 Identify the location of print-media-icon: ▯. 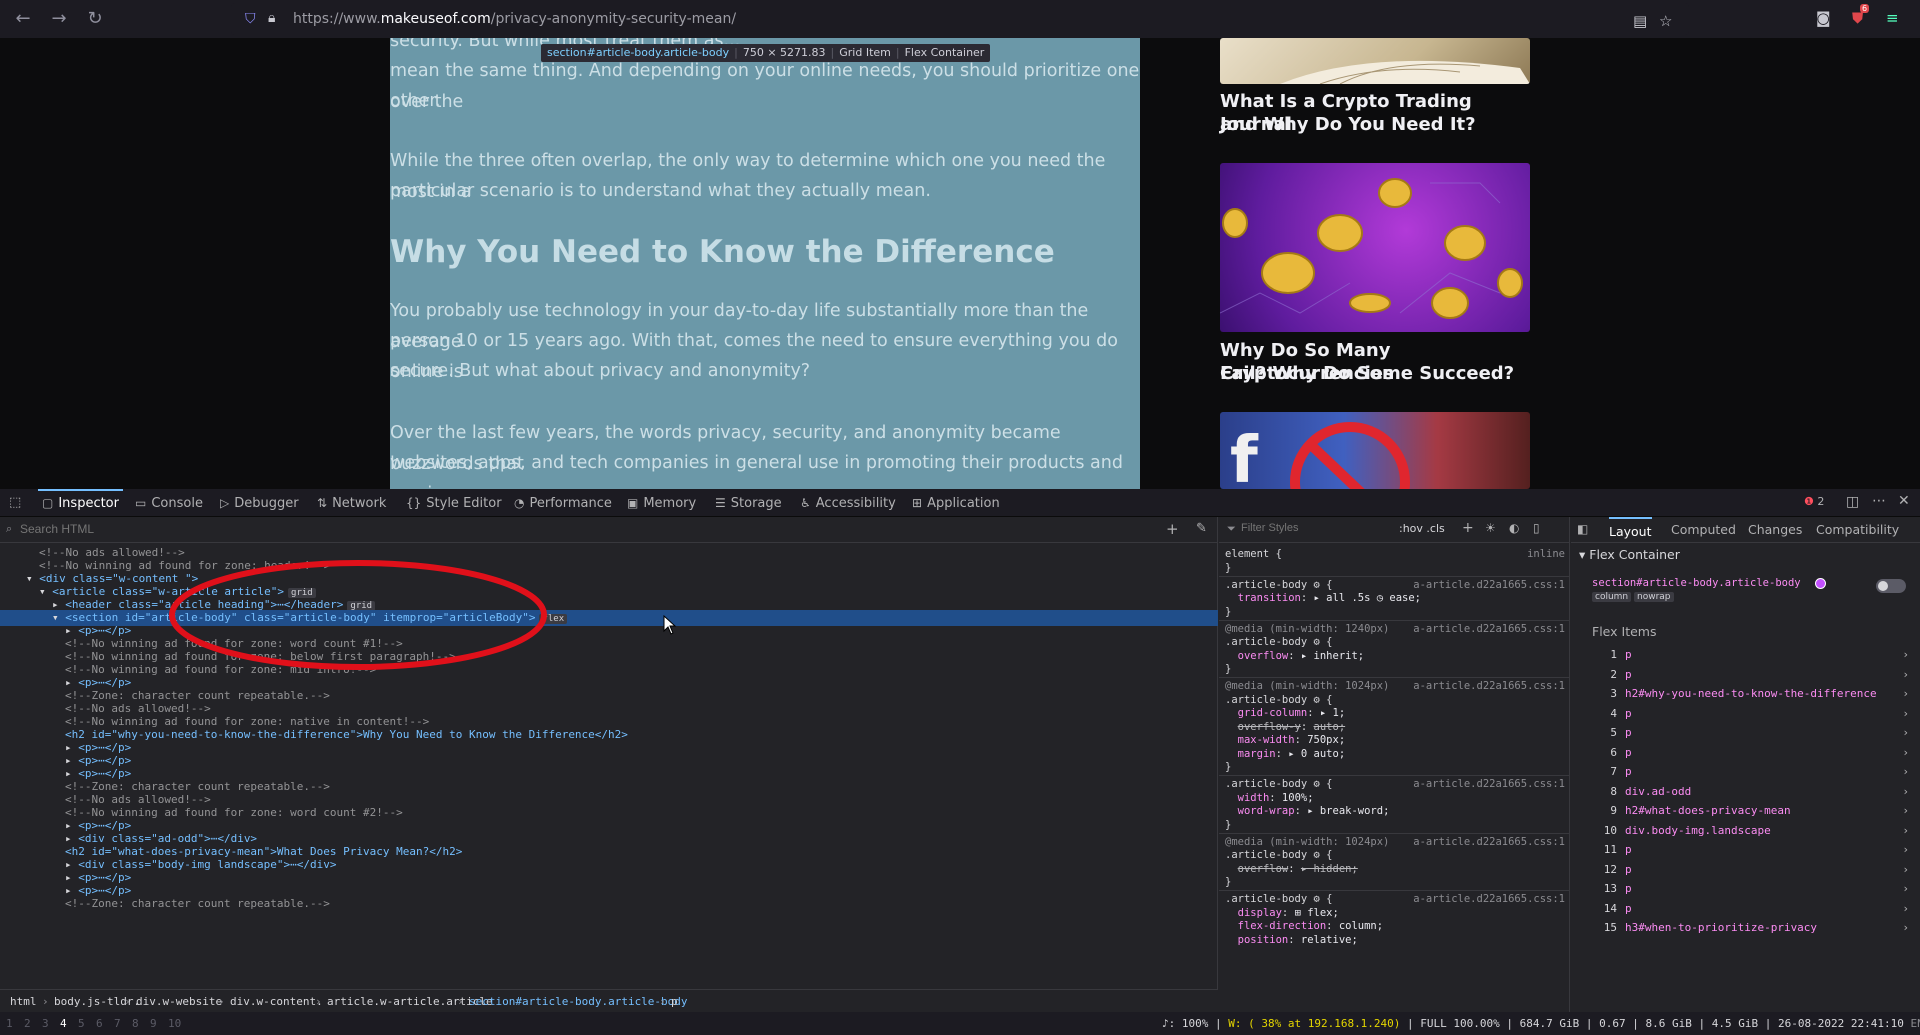
(1536, 528).